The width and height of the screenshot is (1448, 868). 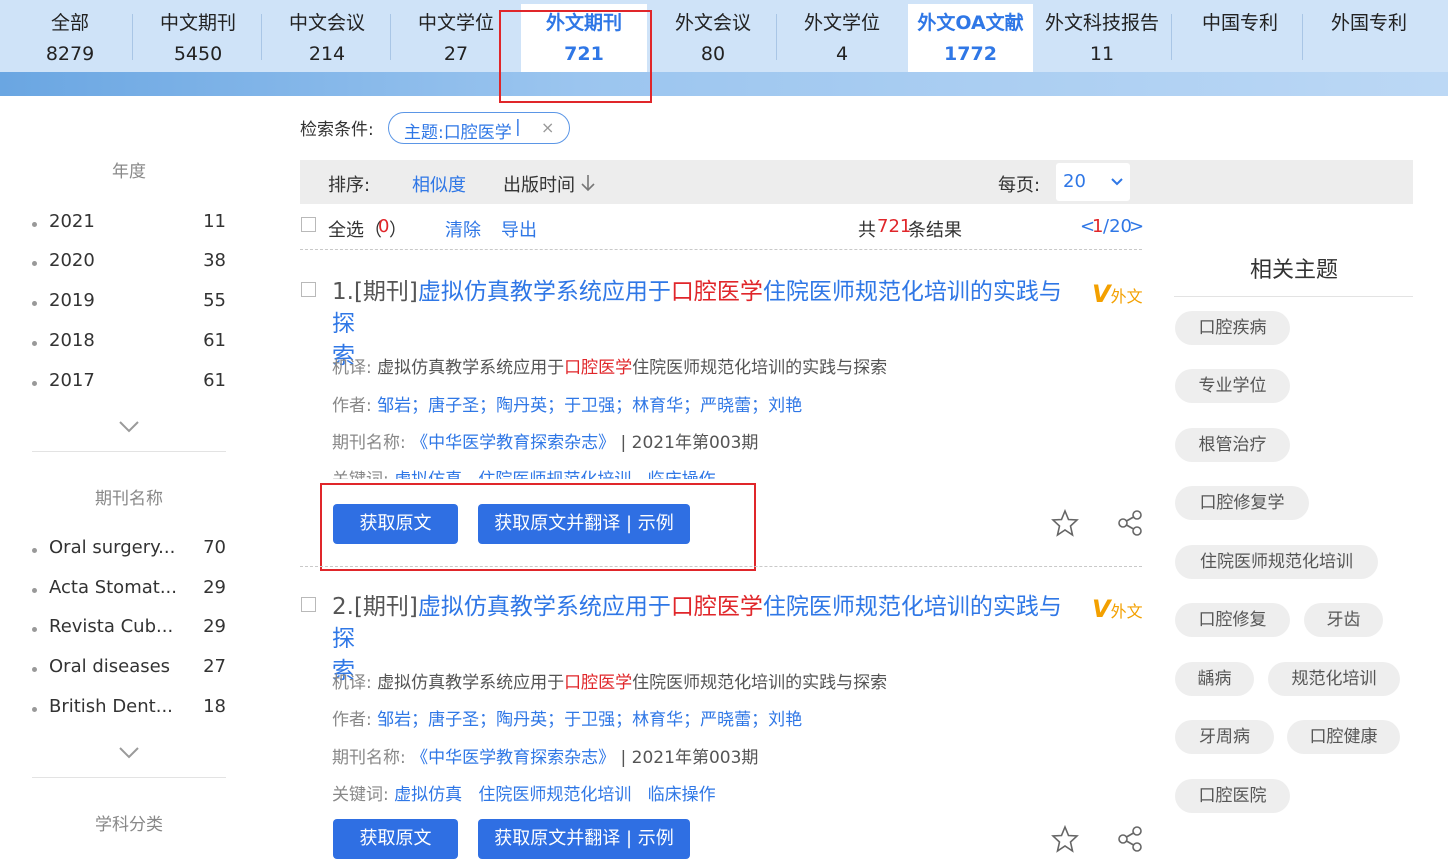 I want to click on tab-count: 5450, so click(x=198, y=54).